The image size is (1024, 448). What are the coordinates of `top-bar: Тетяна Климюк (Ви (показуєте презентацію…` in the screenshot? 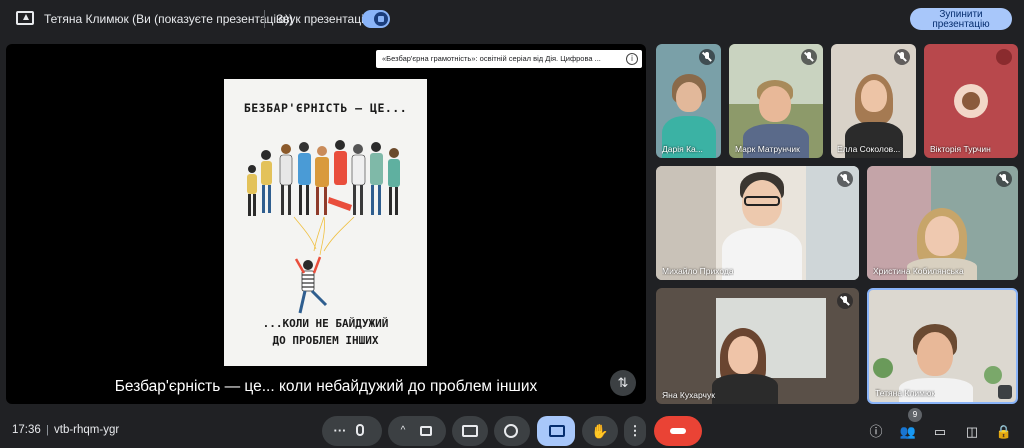 It's located at (512, 20).